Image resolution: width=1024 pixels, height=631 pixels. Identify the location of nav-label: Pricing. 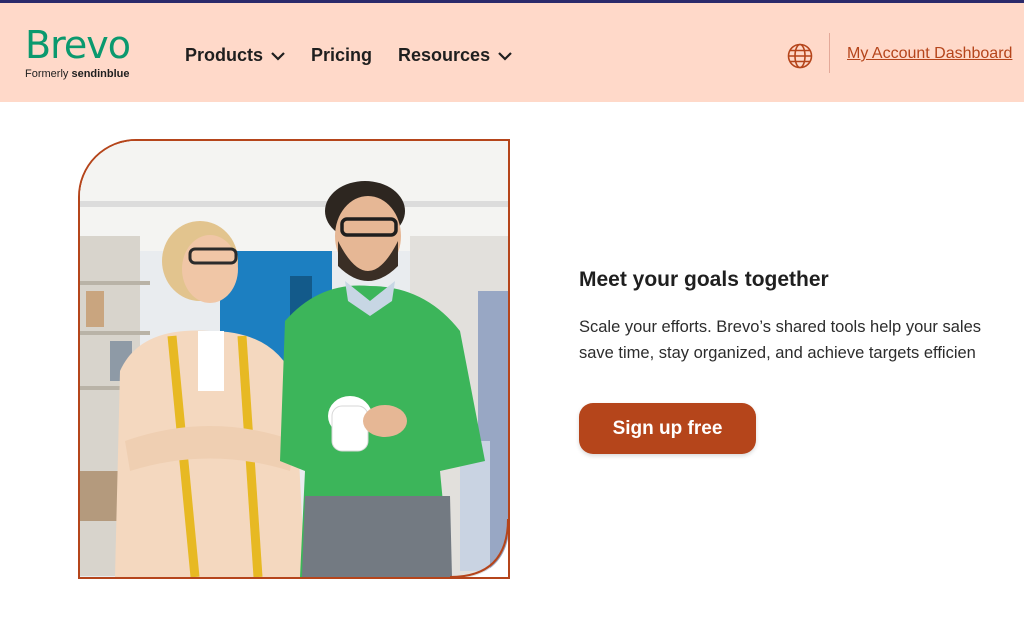
(342, 55).